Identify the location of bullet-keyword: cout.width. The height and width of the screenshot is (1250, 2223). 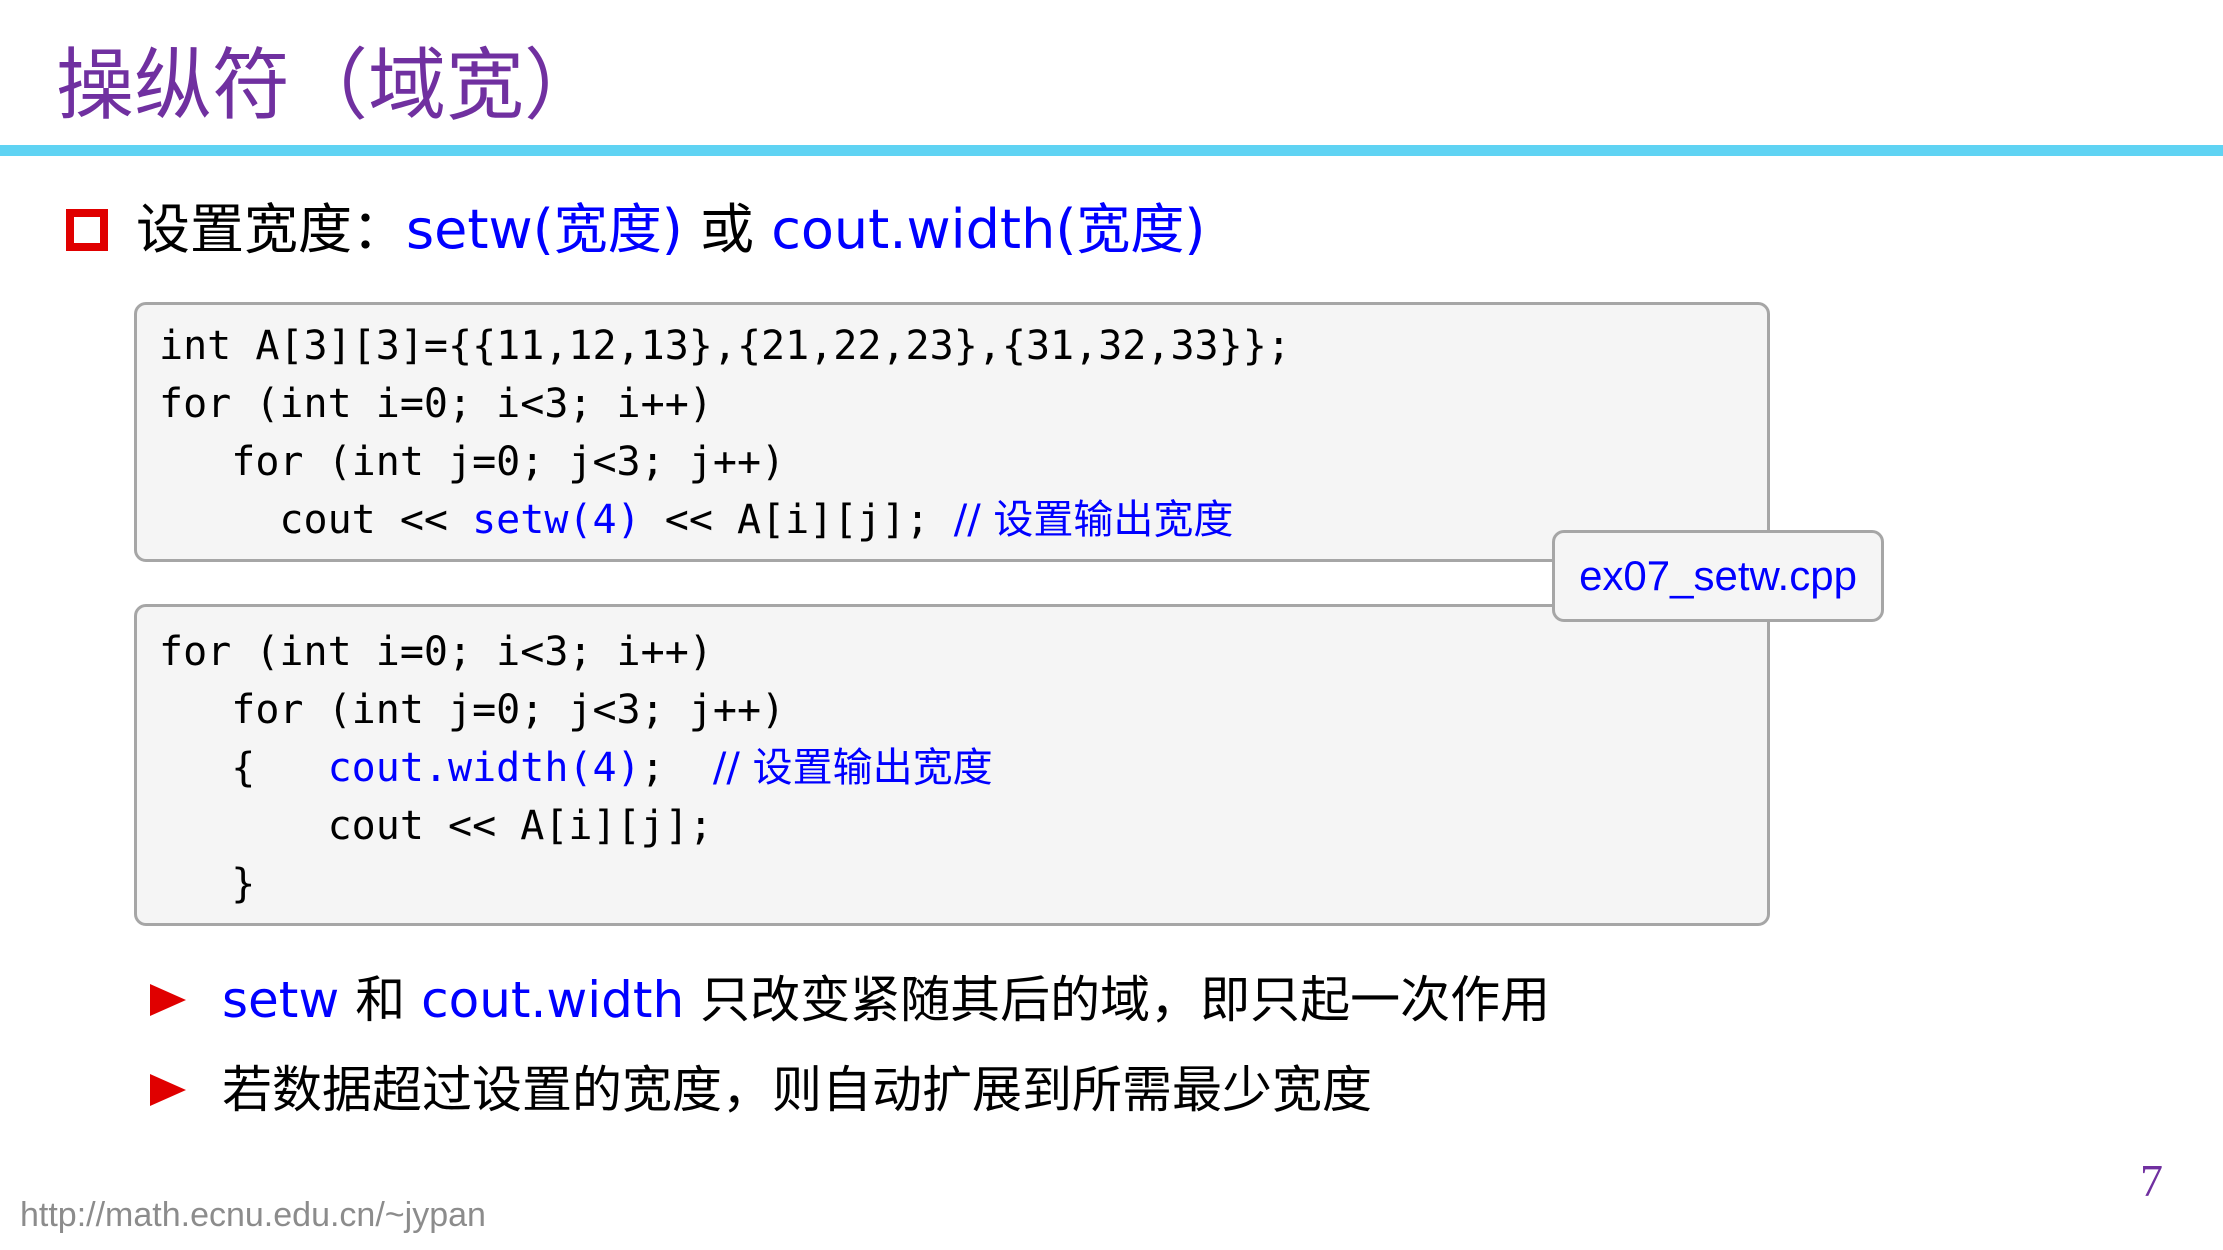
(553, 1000).